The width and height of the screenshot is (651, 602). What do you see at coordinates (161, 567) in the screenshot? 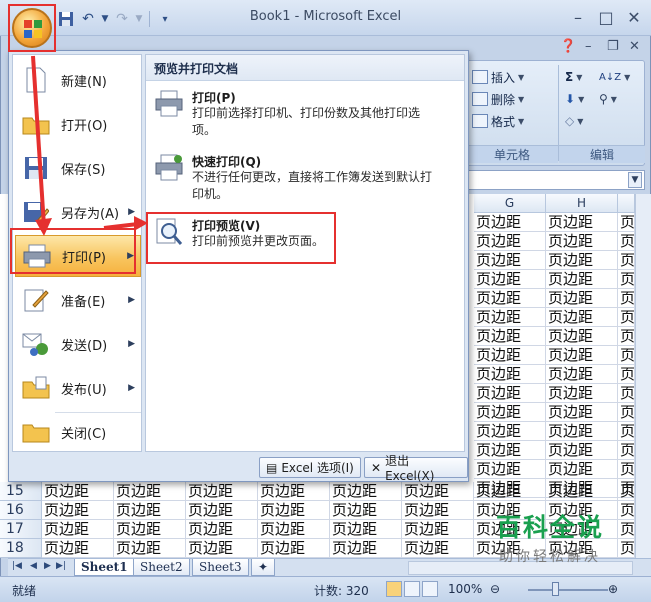
I see `sheet-tab-2: Sheet2` at bounding box center [161, 567].